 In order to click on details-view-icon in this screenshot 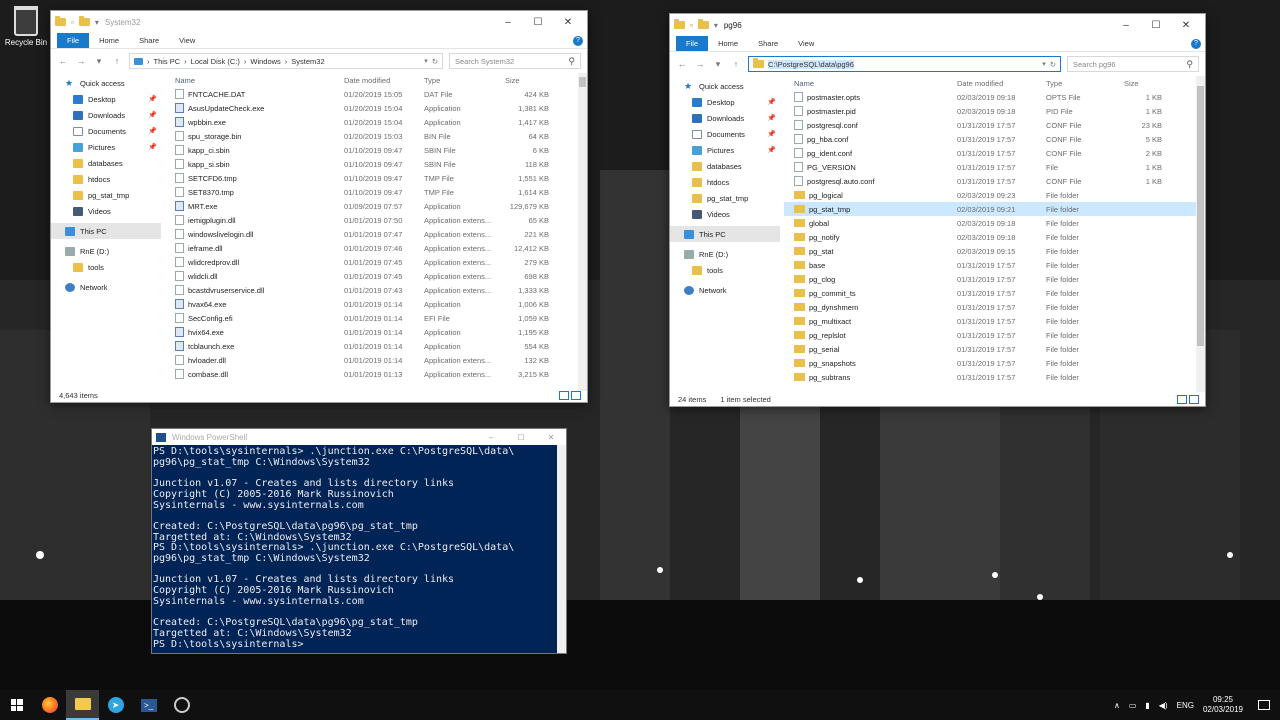, I will do `click(564, 395)`.